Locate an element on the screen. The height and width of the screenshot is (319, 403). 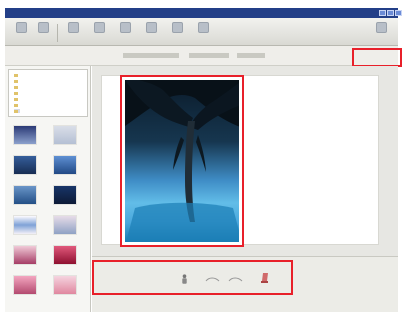
top-right-highlight-box is located at coordinates (377, 57).